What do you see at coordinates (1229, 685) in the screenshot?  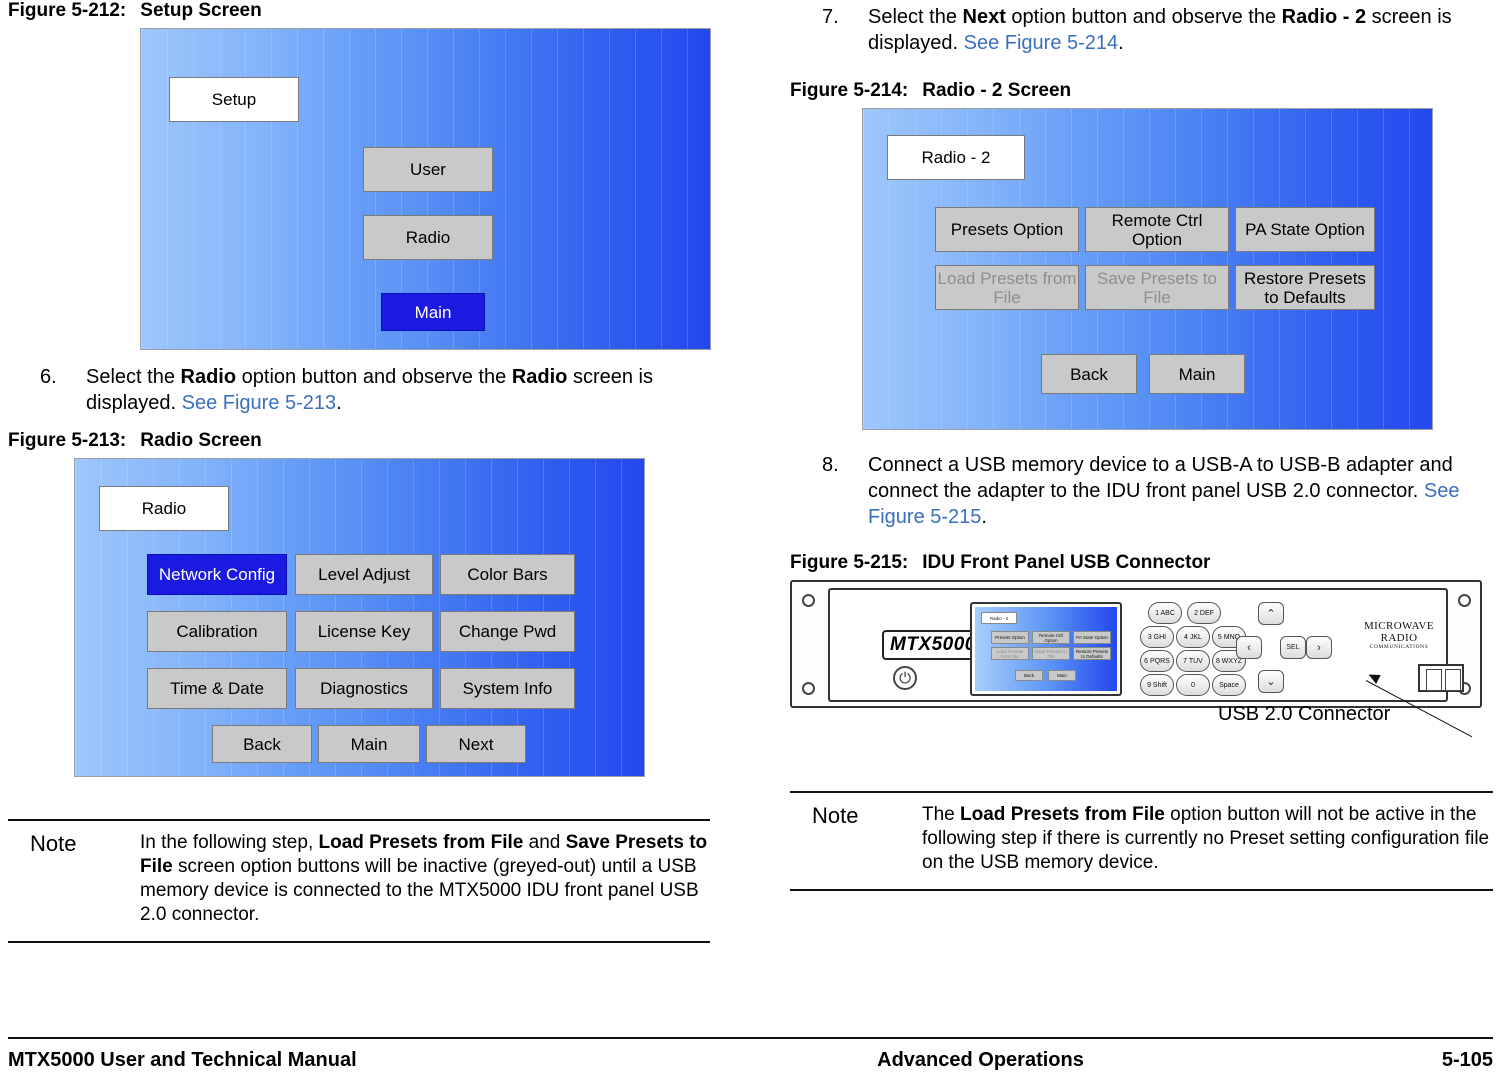 I see `keypad-key-space: Space` at bounding box center [1229, 685].